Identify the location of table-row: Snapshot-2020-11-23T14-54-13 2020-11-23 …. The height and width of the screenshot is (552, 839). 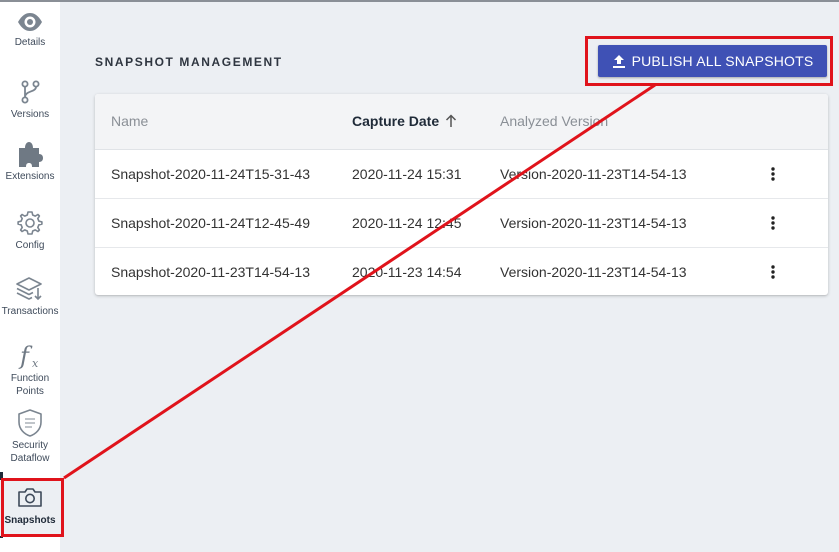
(461, 272).